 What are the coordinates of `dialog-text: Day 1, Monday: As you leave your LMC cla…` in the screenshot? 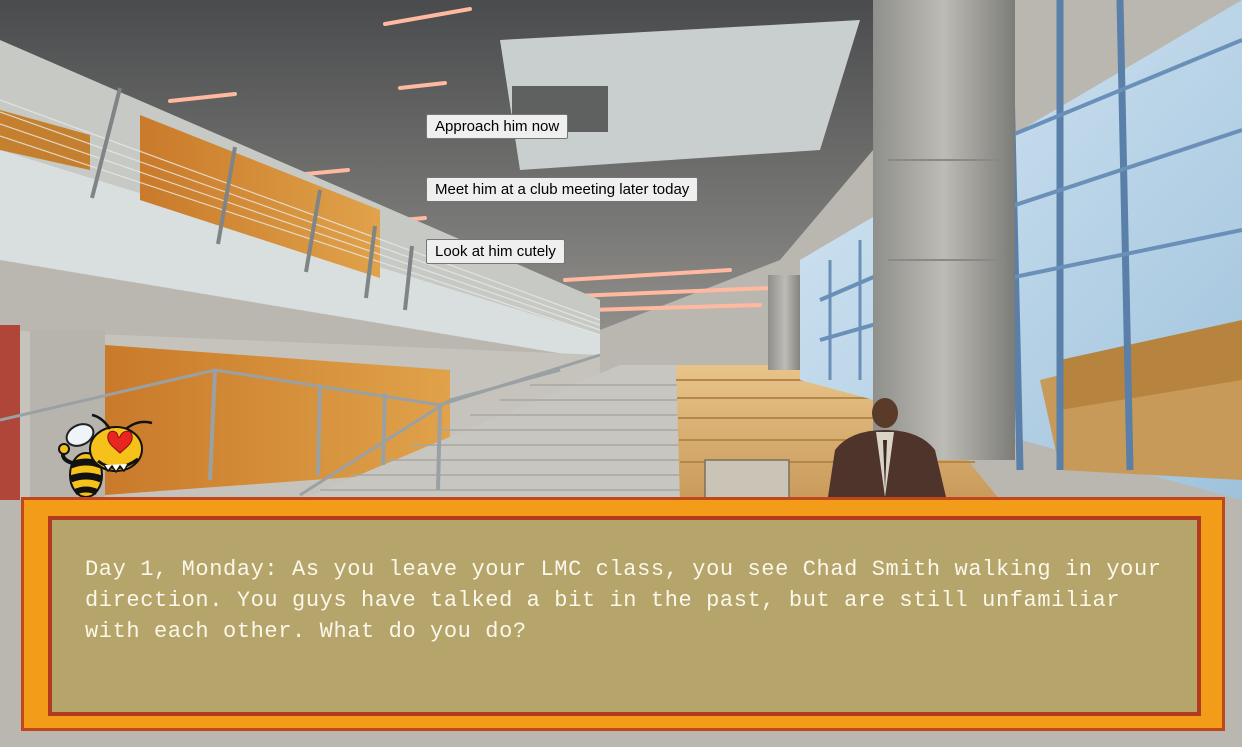 It's located at (623, 600).